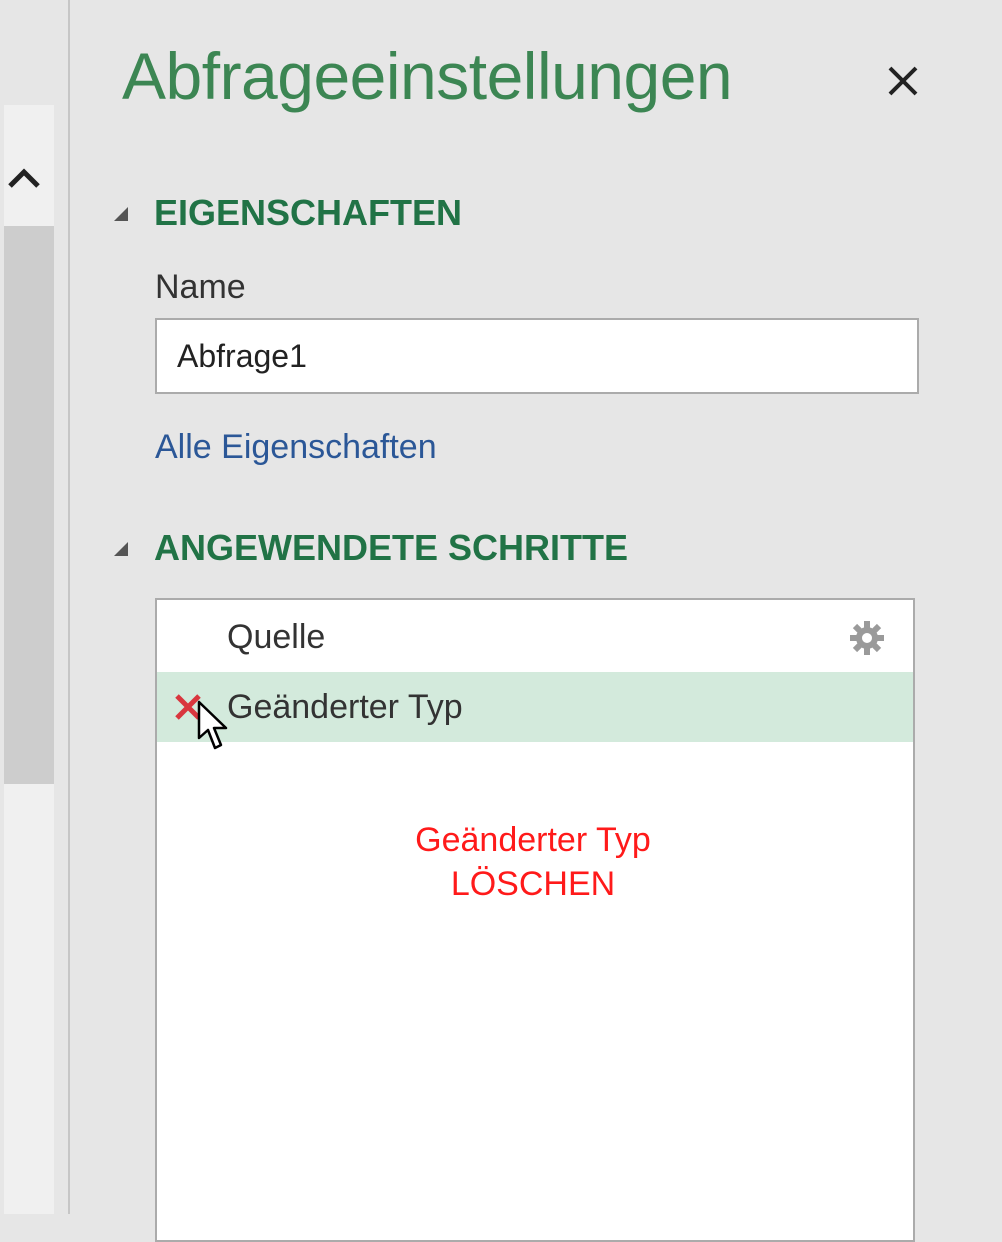 The width and height of the screenshot is (1002, 1242). I want to click on annotation-line: Geänderter Typ, so click(533, 840).